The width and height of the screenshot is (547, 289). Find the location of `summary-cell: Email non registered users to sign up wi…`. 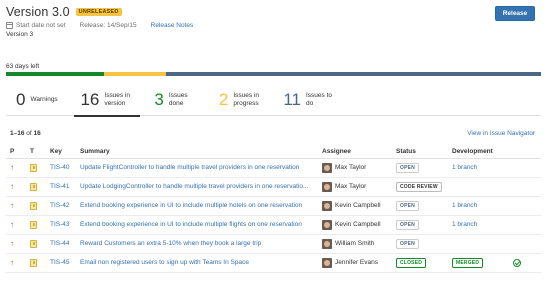

summary-cell: Email non registered users to sign up wi… is located at coordinates (197, 263).